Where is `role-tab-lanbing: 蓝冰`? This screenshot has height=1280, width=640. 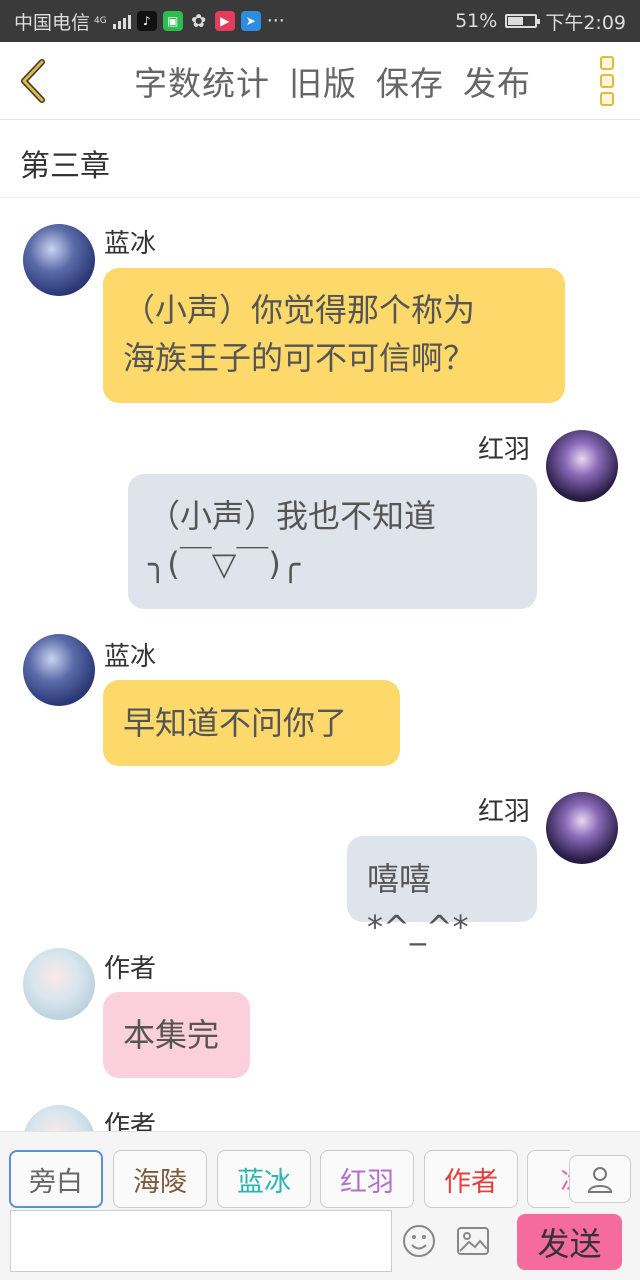 role-tab-lanbing: 蓝冰 is located at coordinates (264, 1179).